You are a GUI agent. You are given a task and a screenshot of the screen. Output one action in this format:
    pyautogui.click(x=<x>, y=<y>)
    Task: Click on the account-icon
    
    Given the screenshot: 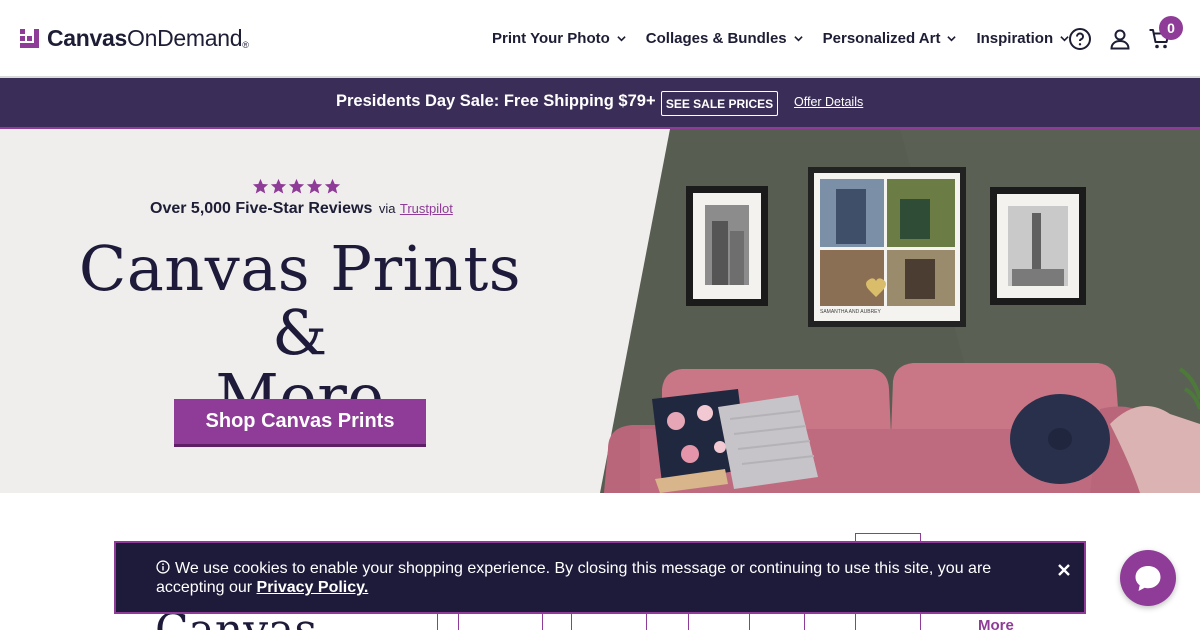 What is the action you would take?
    pyautogui.click(x=1120, y=39)
    